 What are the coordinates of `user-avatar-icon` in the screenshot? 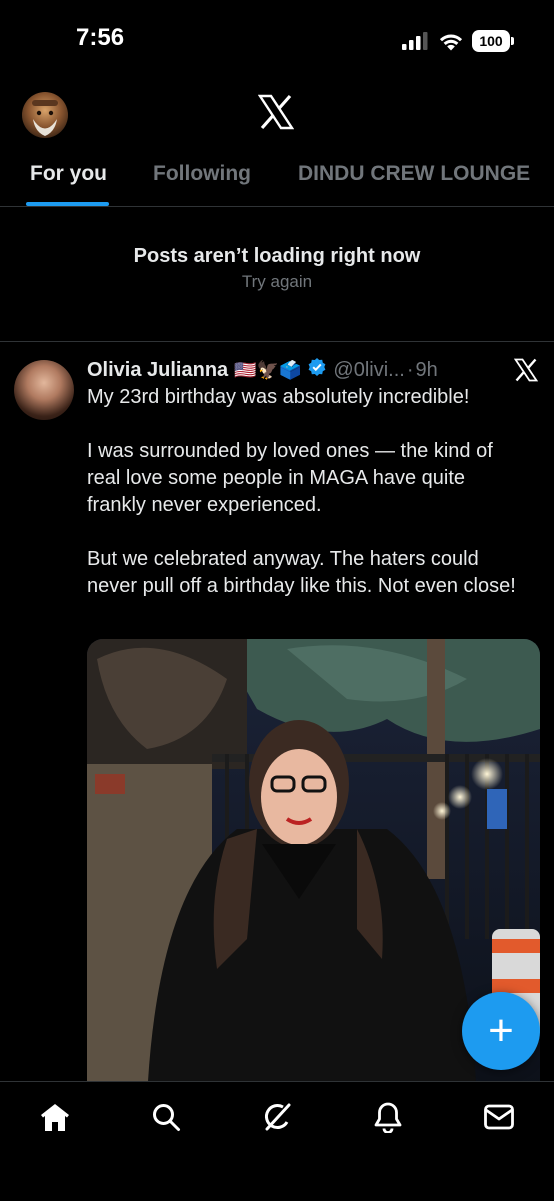 It's located at (45, 115).